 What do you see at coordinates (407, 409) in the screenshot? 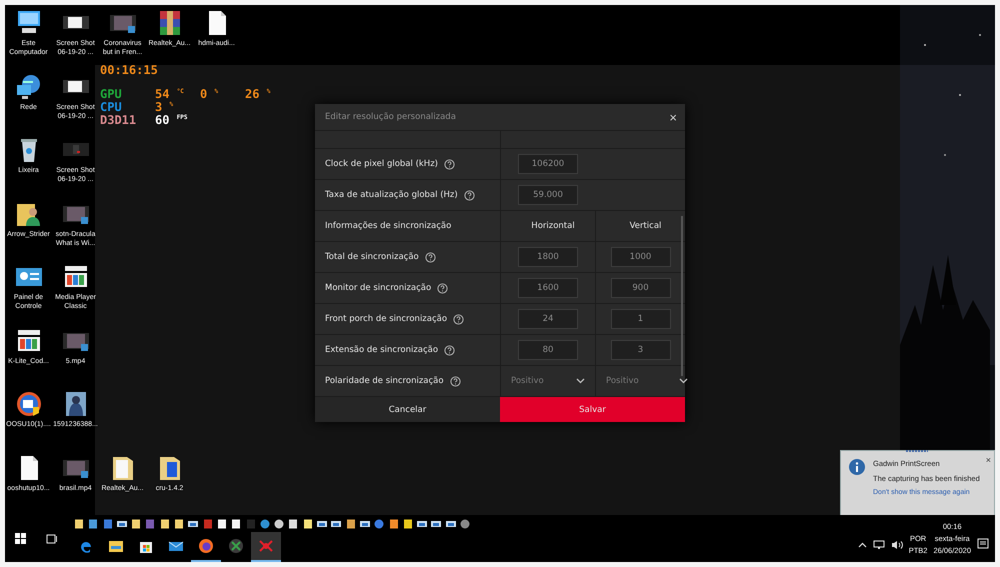
I see `cancel-button: Cancelar` at bounding box center [407, 409].